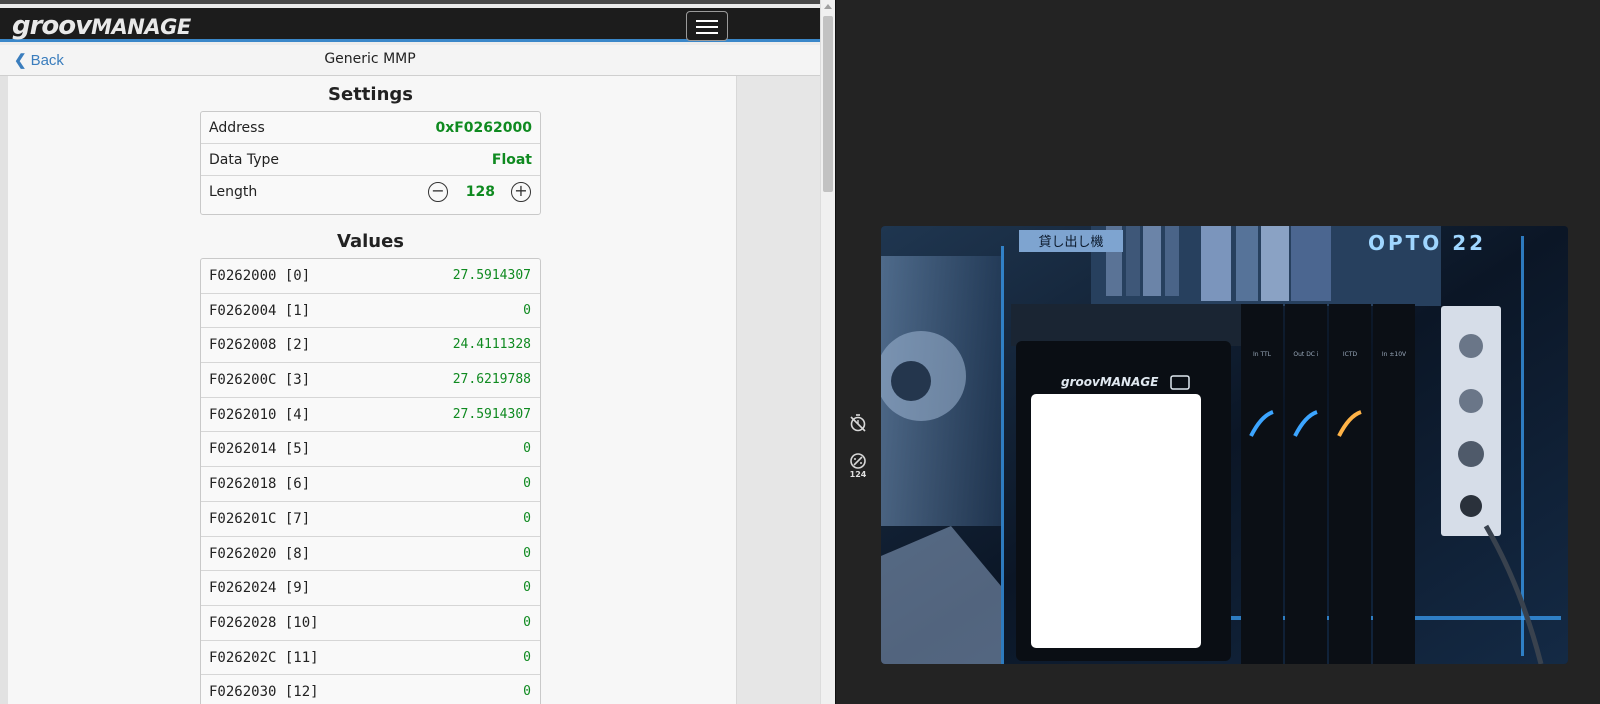 The height and width of the screenshot is (704, 1600). I want to click on scroll-up-arrow-icon, so click(828, 6).